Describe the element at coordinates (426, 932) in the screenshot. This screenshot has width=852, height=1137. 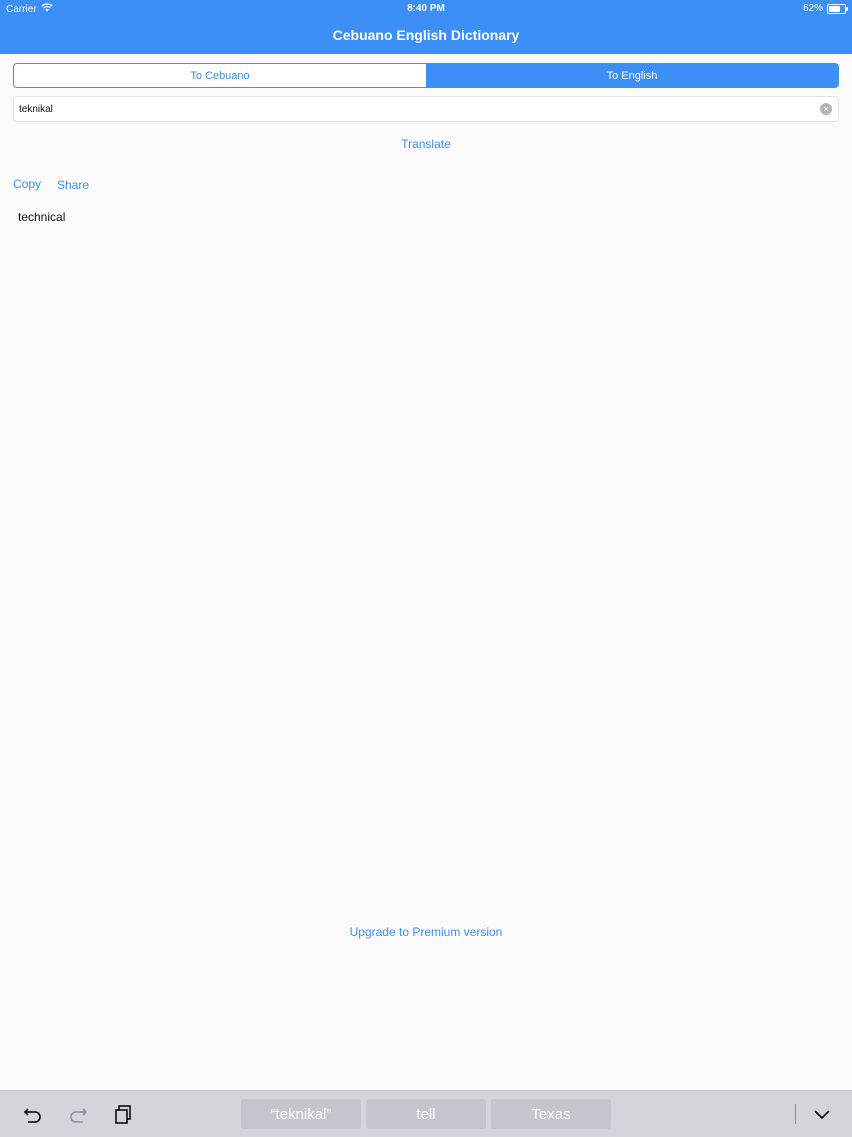
I see `upgrade-premium-link: Upgrade to Premium version` at that location.